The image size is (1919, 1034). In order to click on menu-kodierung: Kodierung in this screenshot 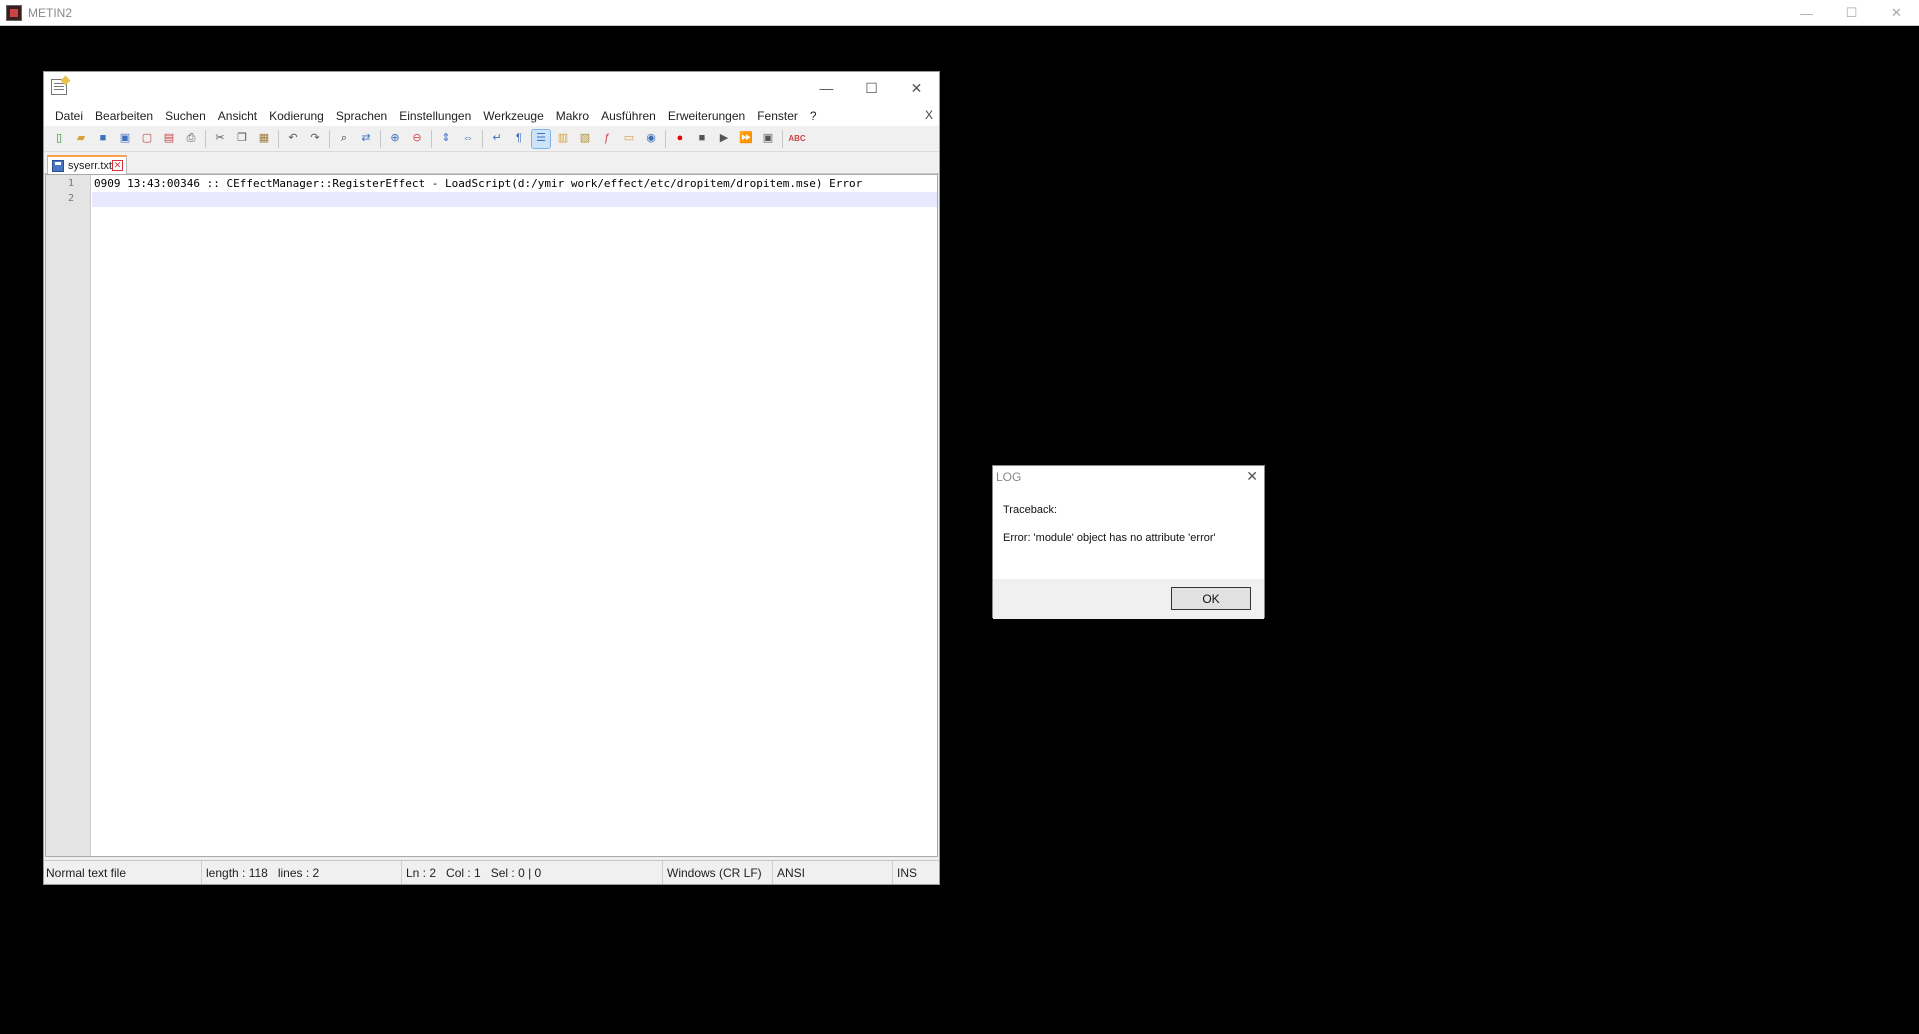, I will do `click(296, 116)`.